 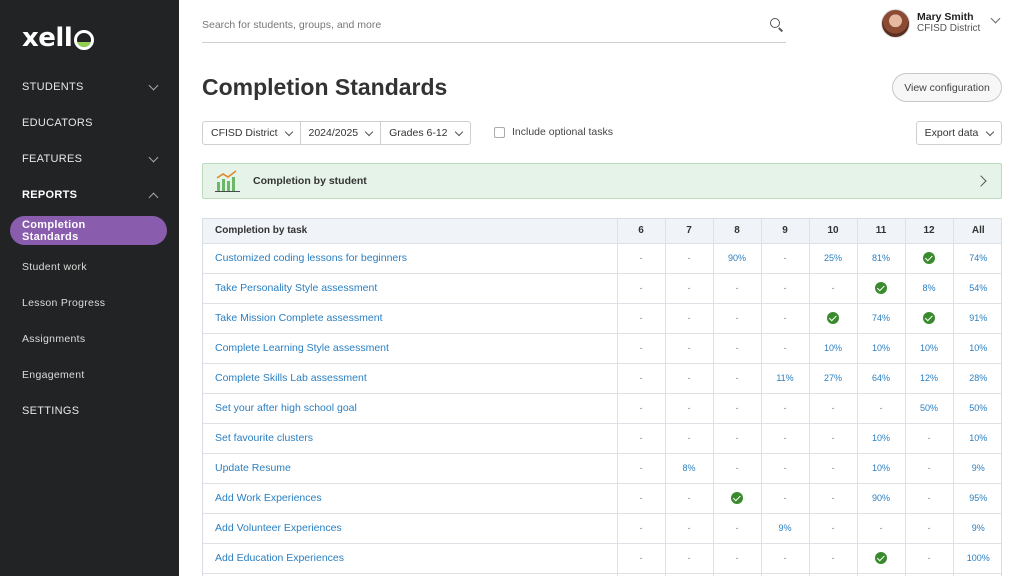 I want to click on sidebar-item-label: Completion Standards, so click(x=54, y=230).